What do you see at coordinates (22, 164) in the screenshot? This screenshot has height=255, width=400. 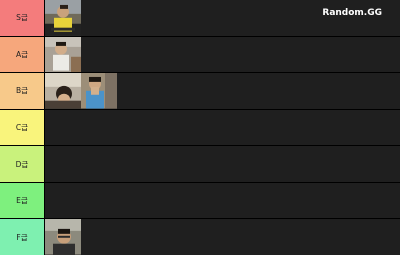 I see `tier-label-d: D급` at bounding box center [22, 164].